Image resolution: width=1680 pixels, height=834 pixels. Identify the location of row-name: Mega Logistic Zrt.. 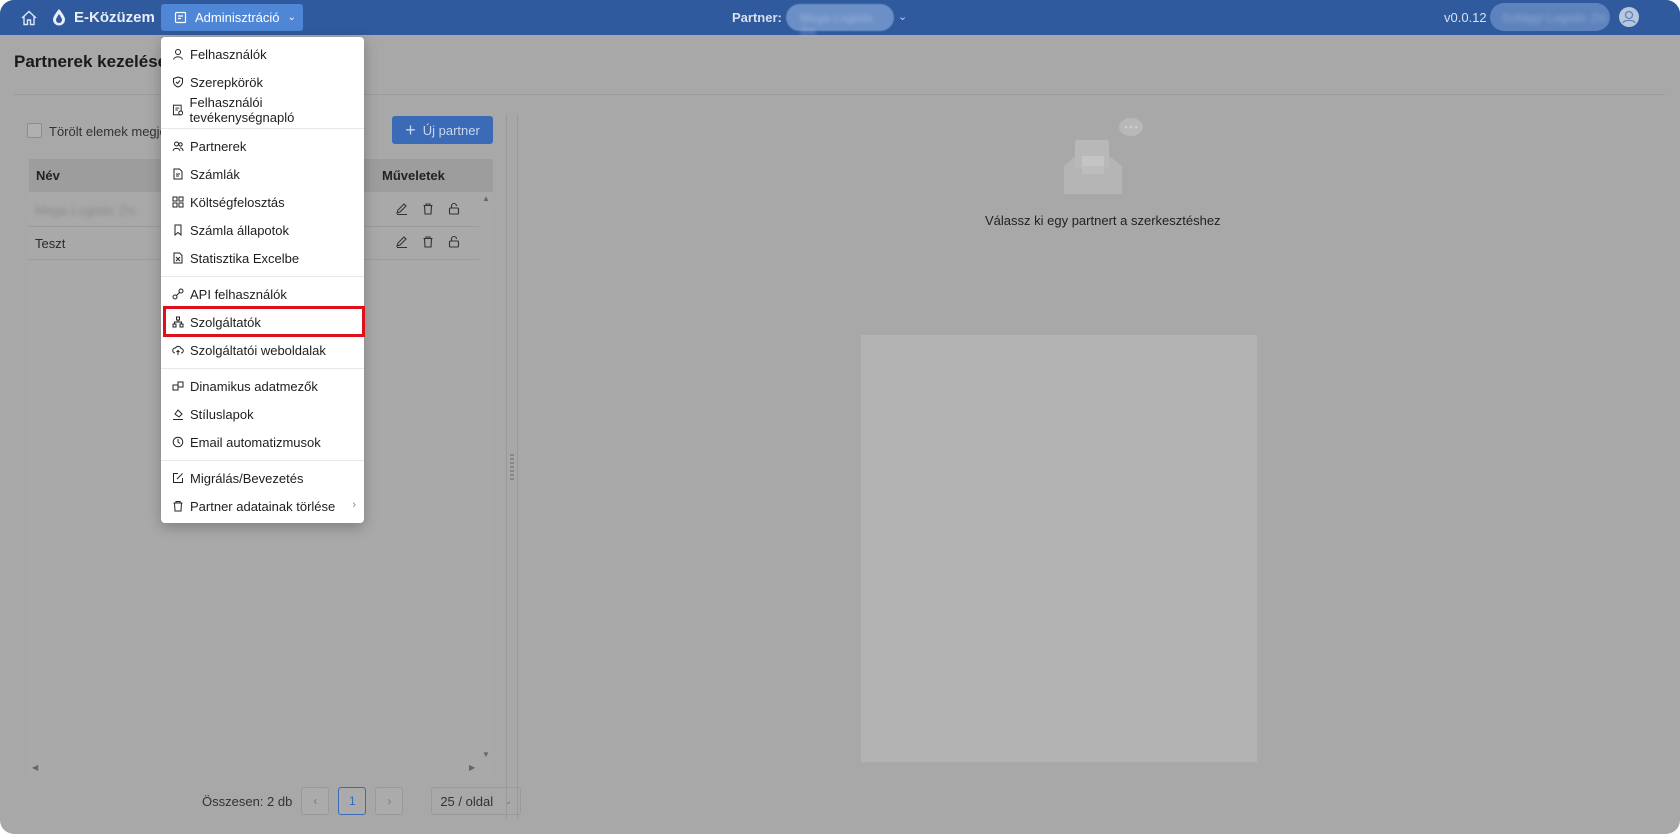
(87, 210).